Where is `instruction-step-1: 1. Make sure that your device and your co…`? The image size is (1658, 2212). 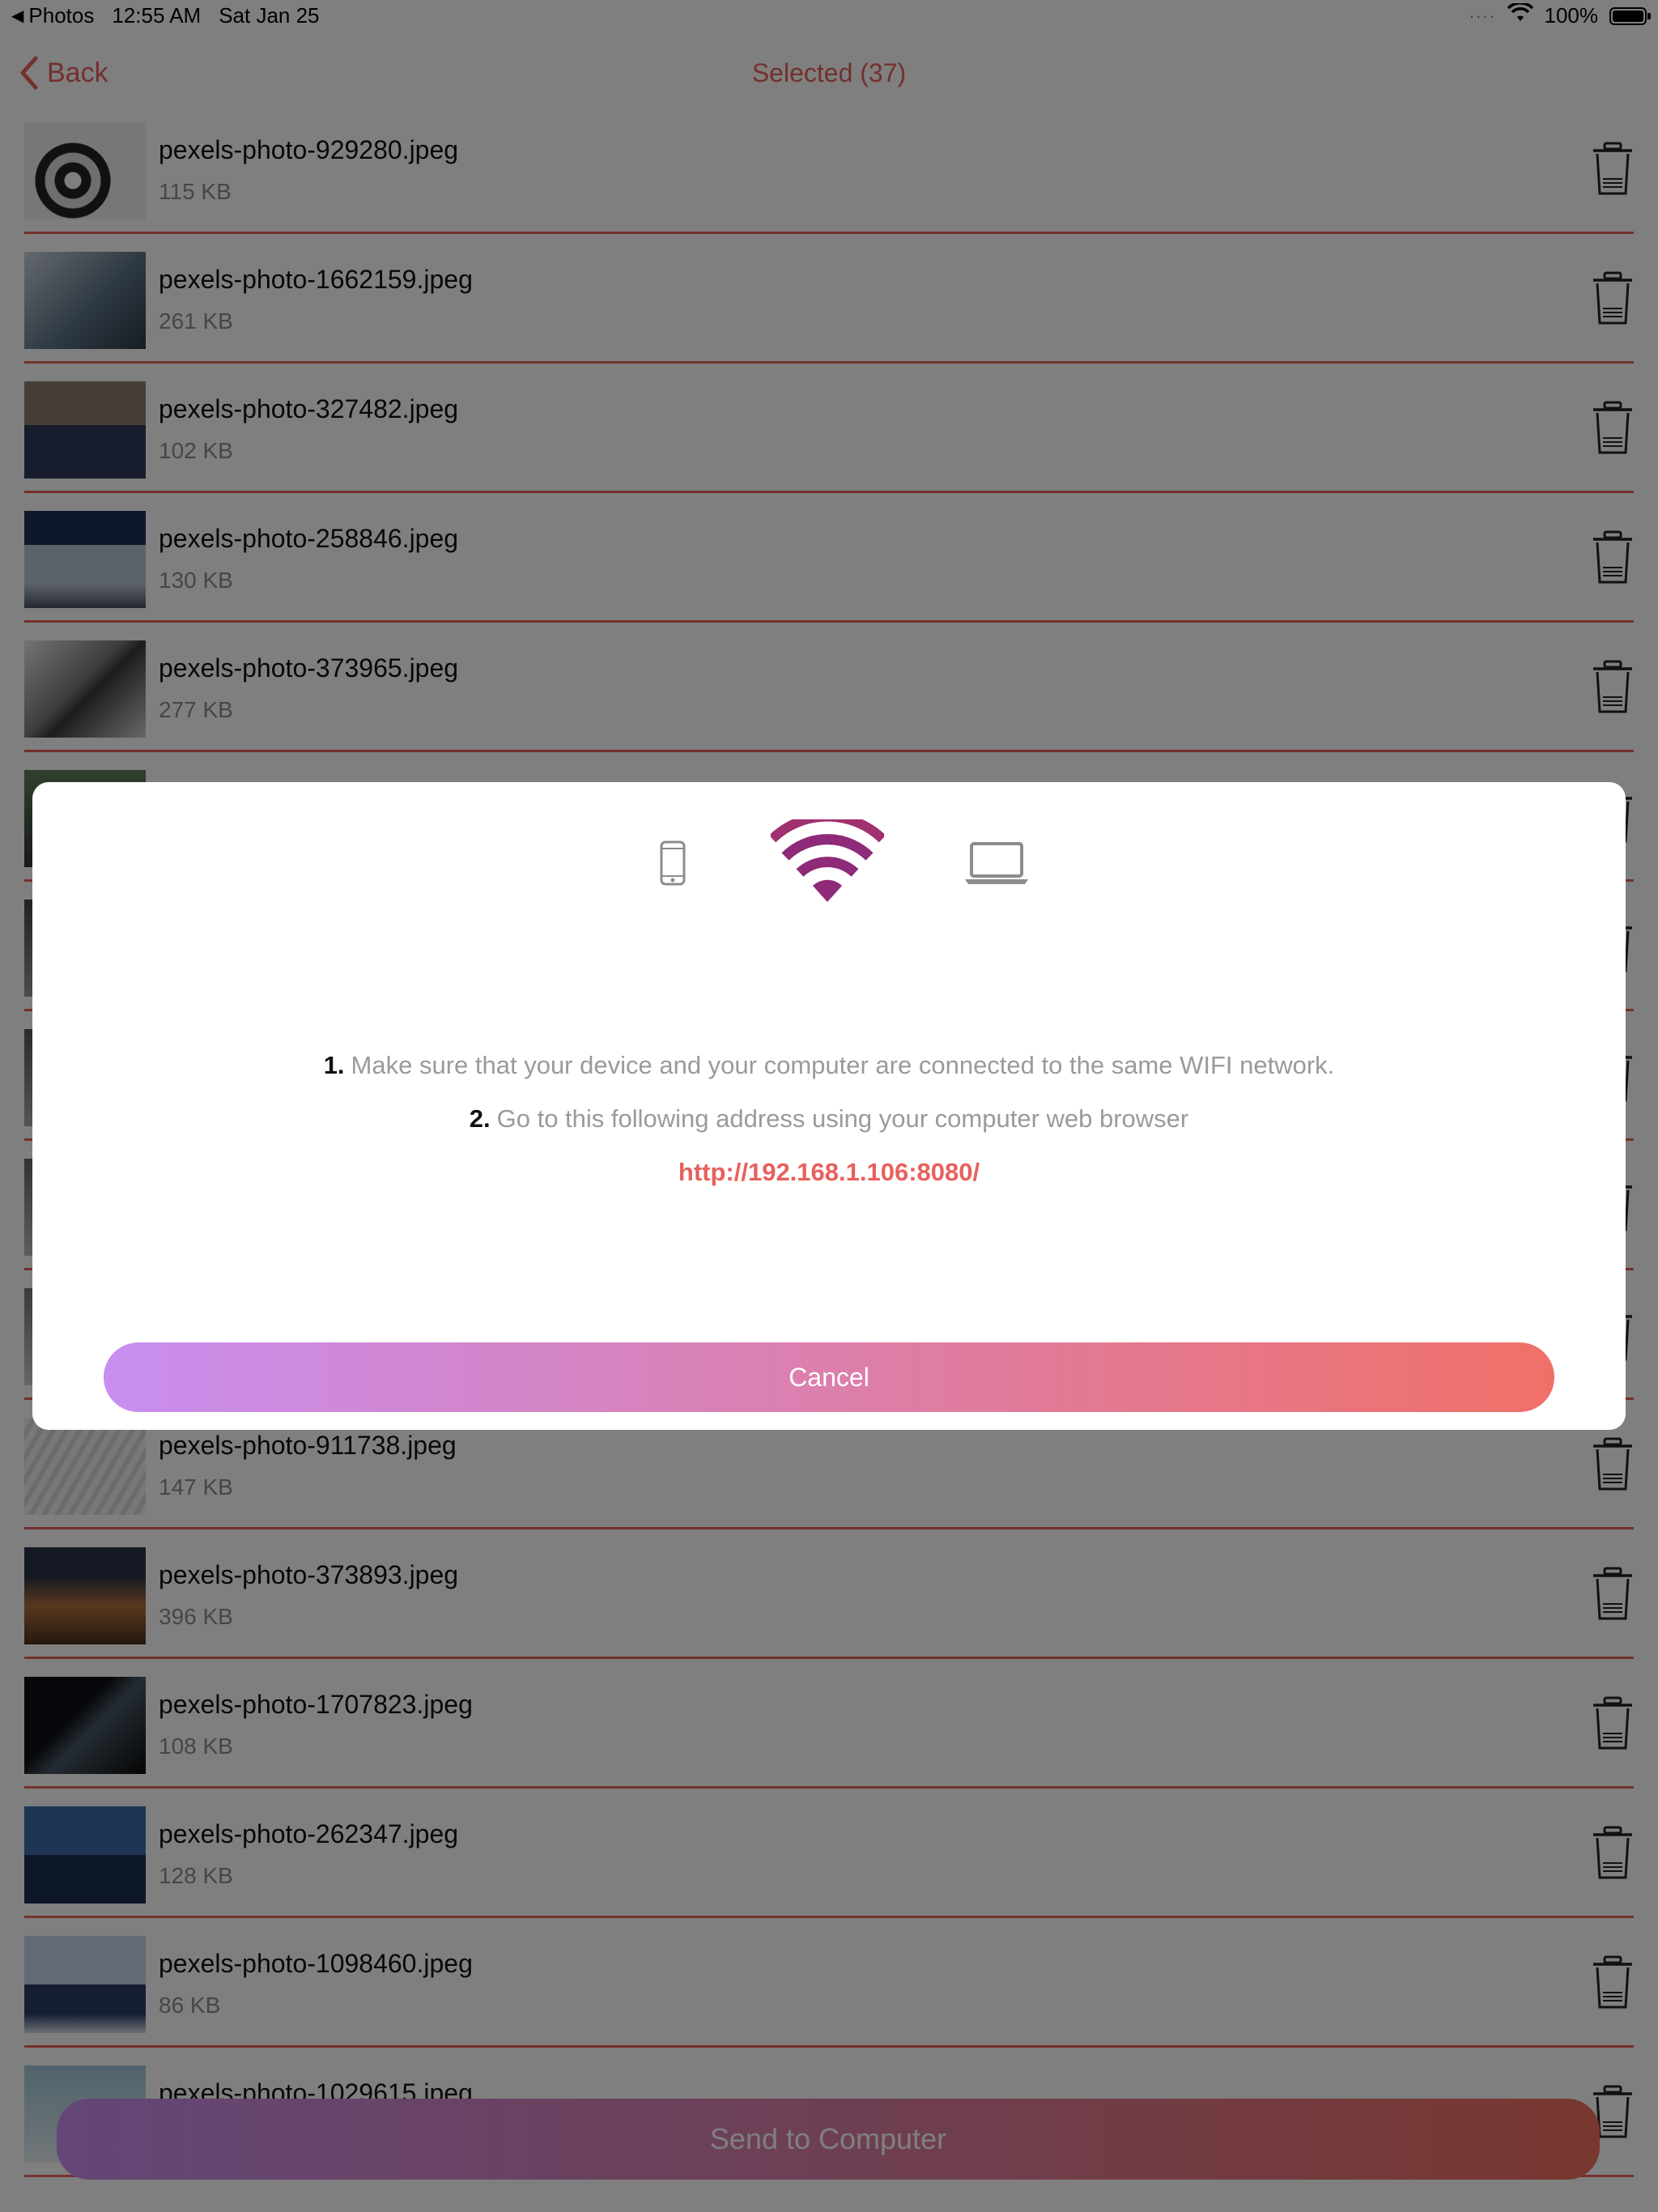
instruction-step-1: 1. Make sure that your device and your co… is located at coordinates (829, 1065).